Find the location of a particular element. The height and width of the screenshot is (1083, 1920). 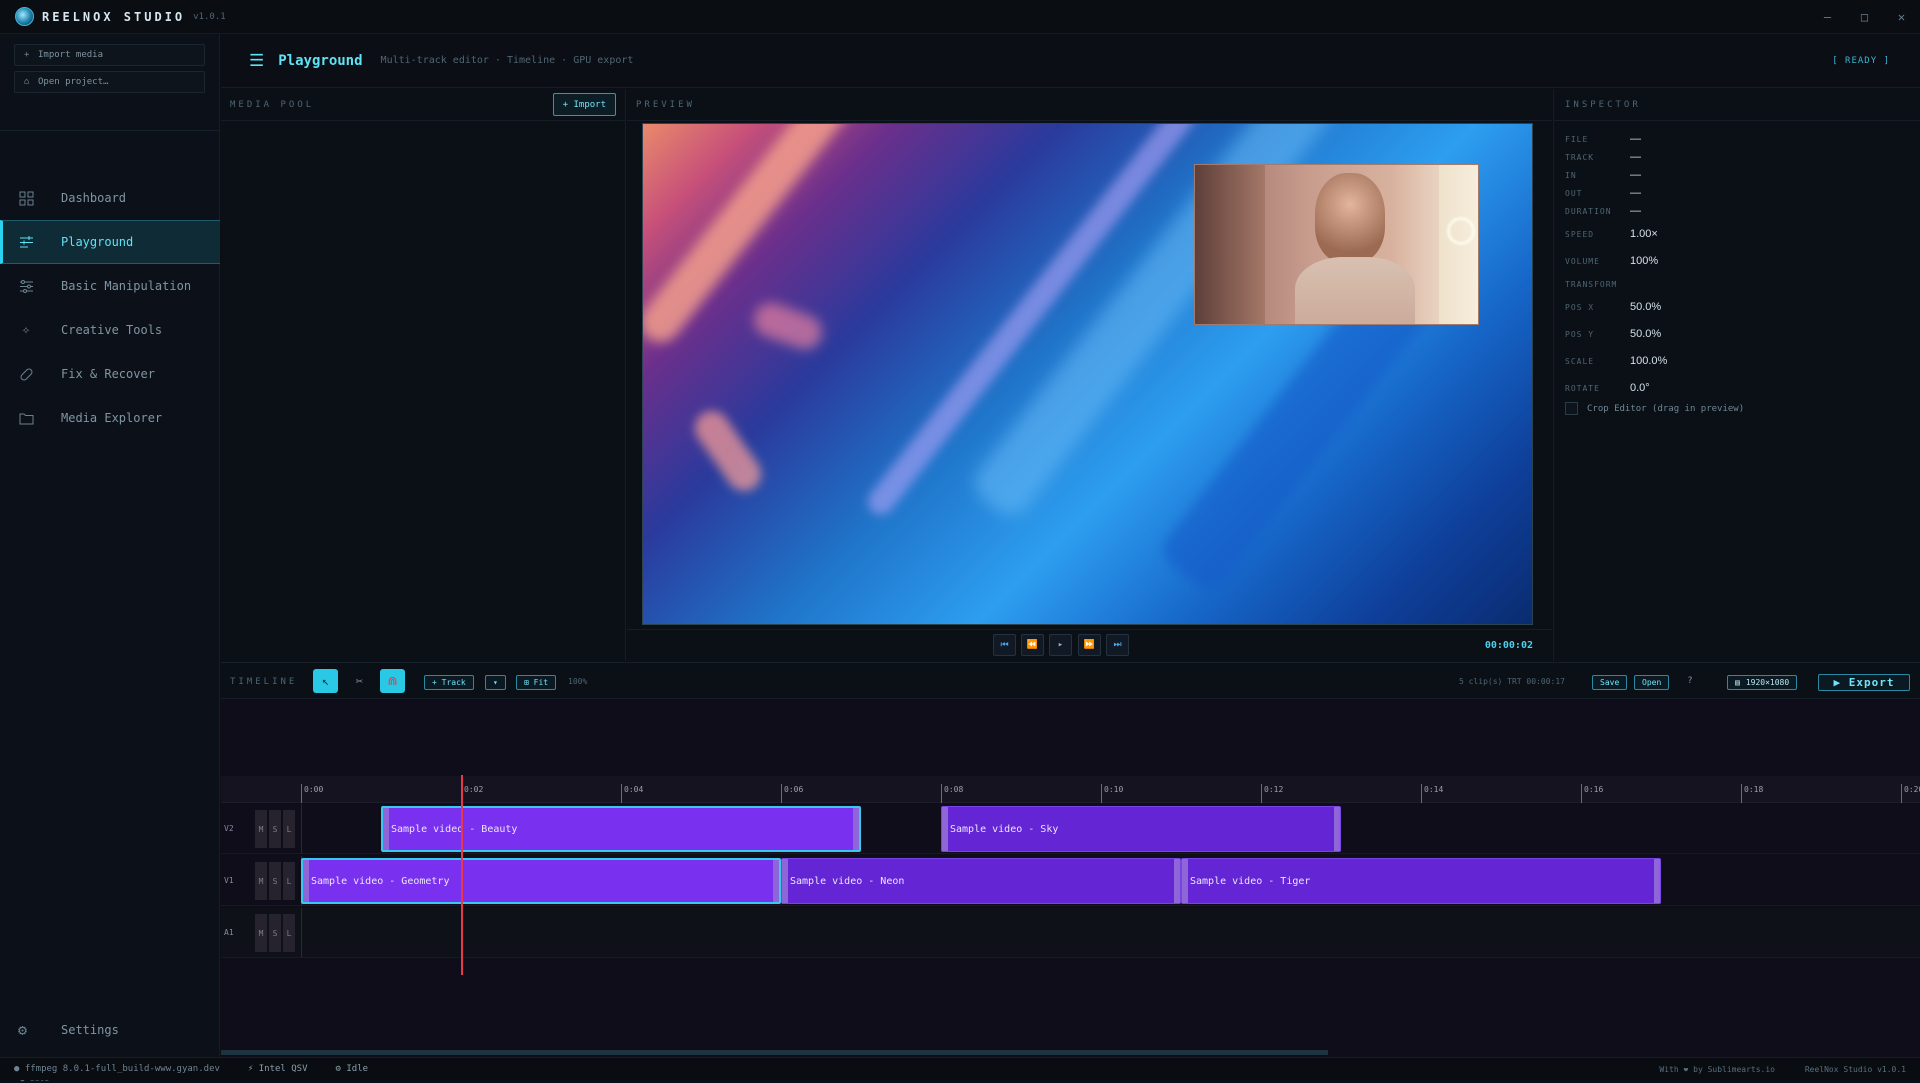

zoom-dropdown-button: ▾ is located at coordinates (495, 682).